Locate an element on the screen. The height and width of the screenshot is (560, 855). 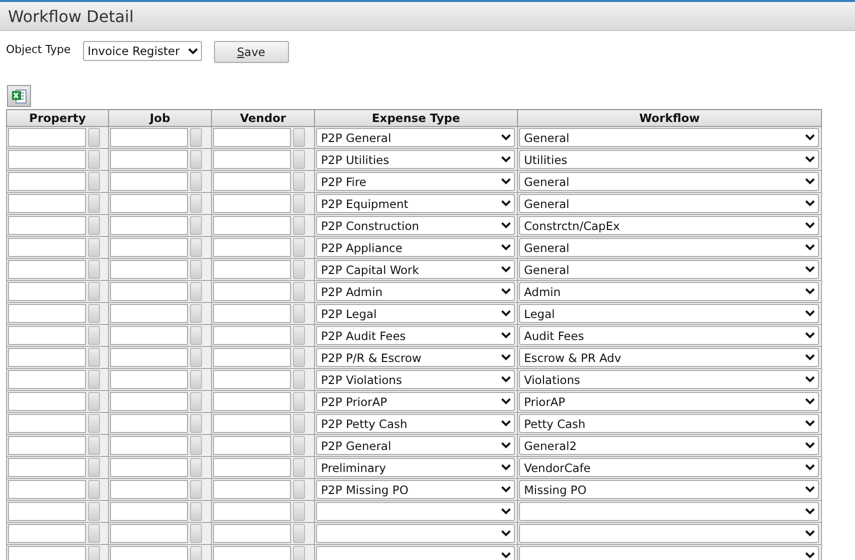
object-type-dropdown: Invoice Register is located at coordinates (142, 51).